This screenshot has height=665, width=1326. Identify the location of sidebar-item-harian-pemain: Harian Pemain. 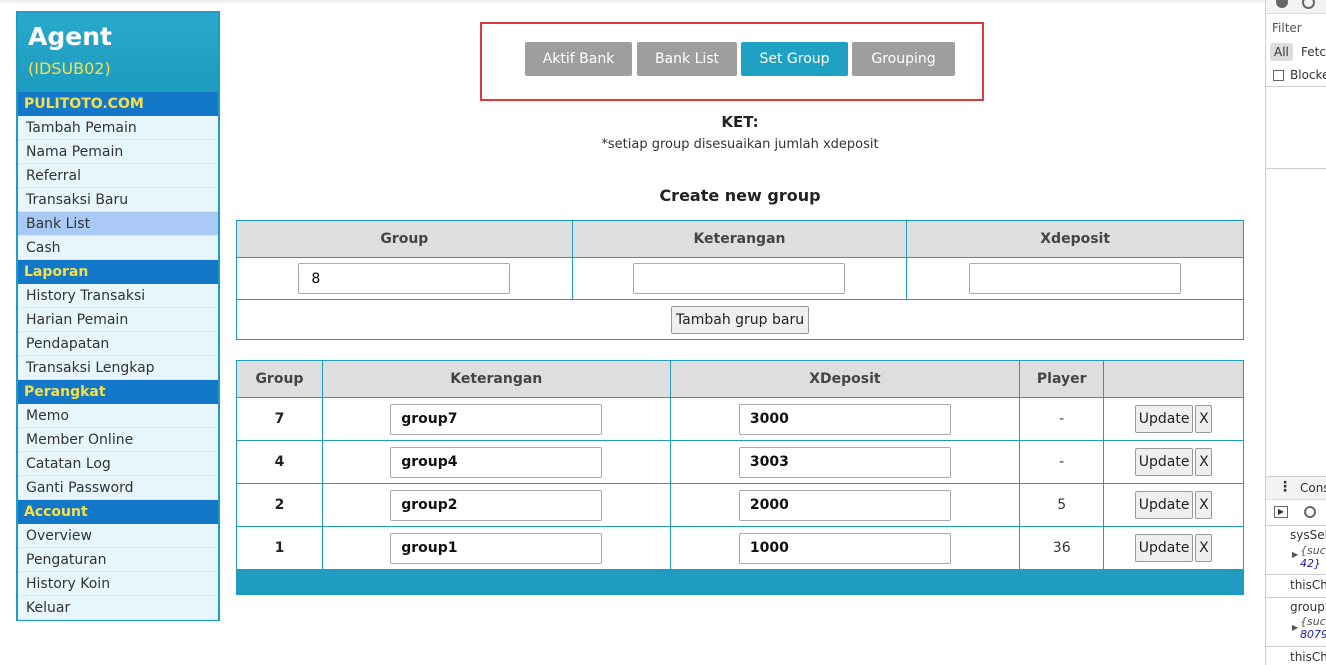
(118, 320).